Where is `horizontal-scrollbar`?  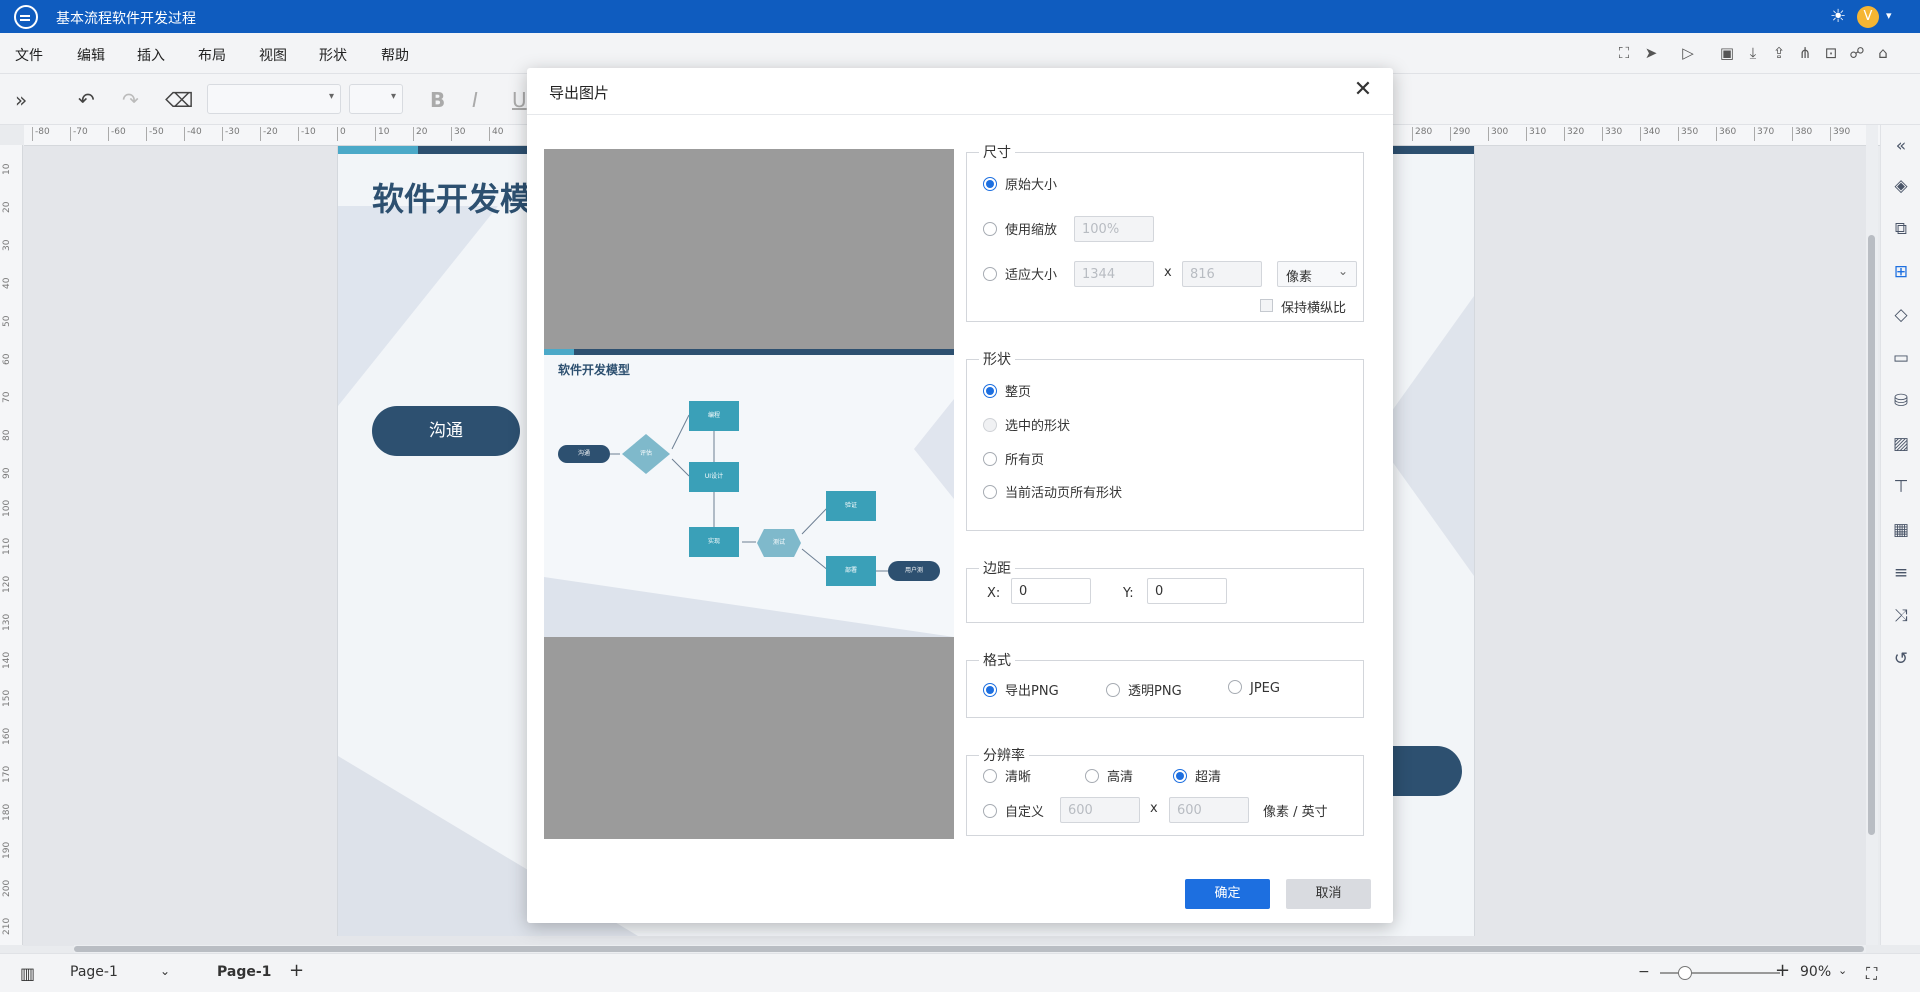 horizontal-scrollbar is located at coordinates (970, 949).